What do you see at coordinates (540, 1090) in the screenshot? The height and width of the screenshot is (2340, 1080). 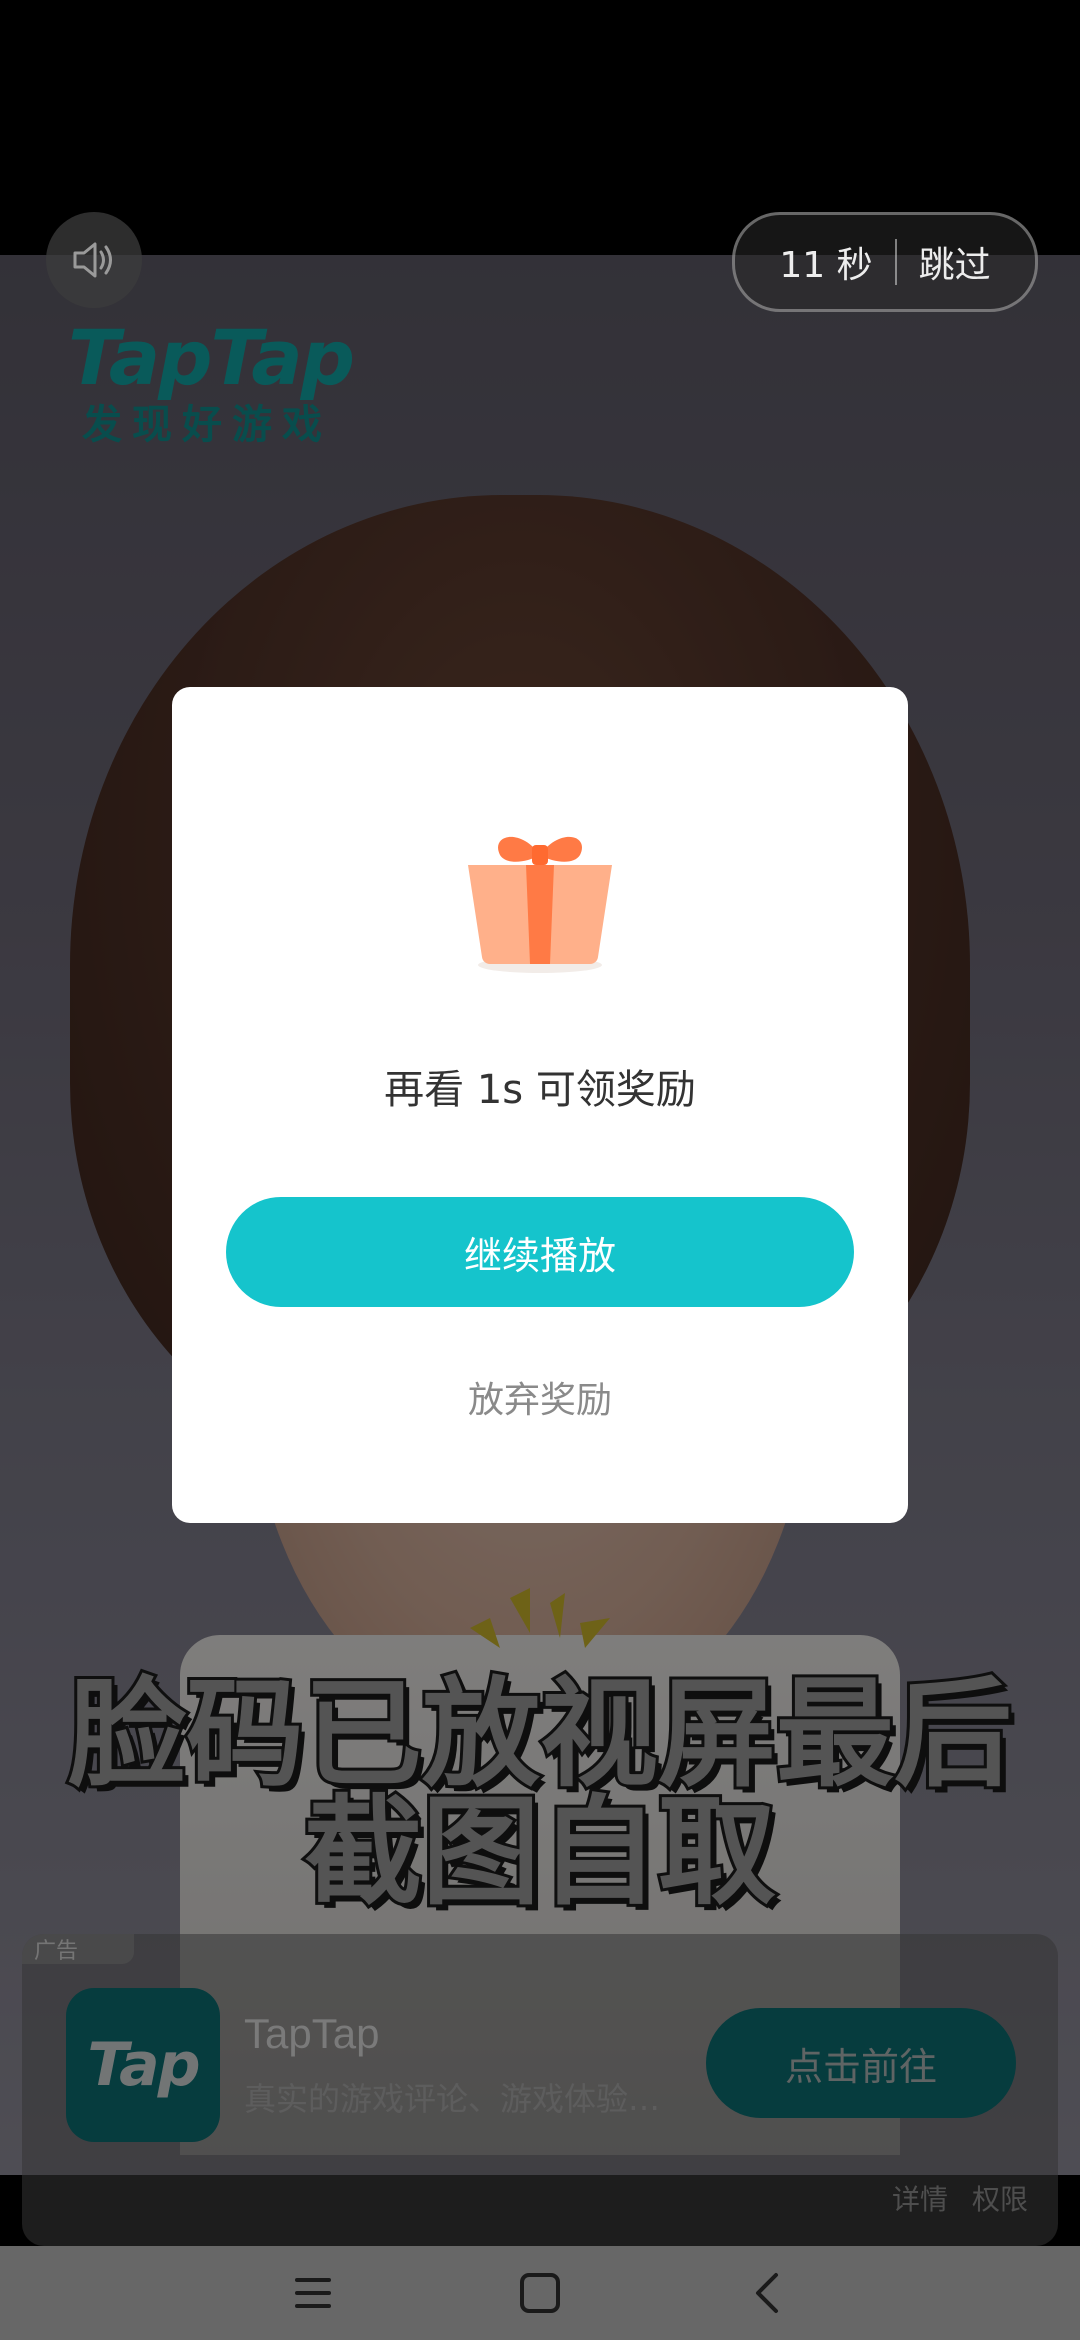 I see `reward-message: 再看 1s 可领奖励` at bounding box center [540, 1090].